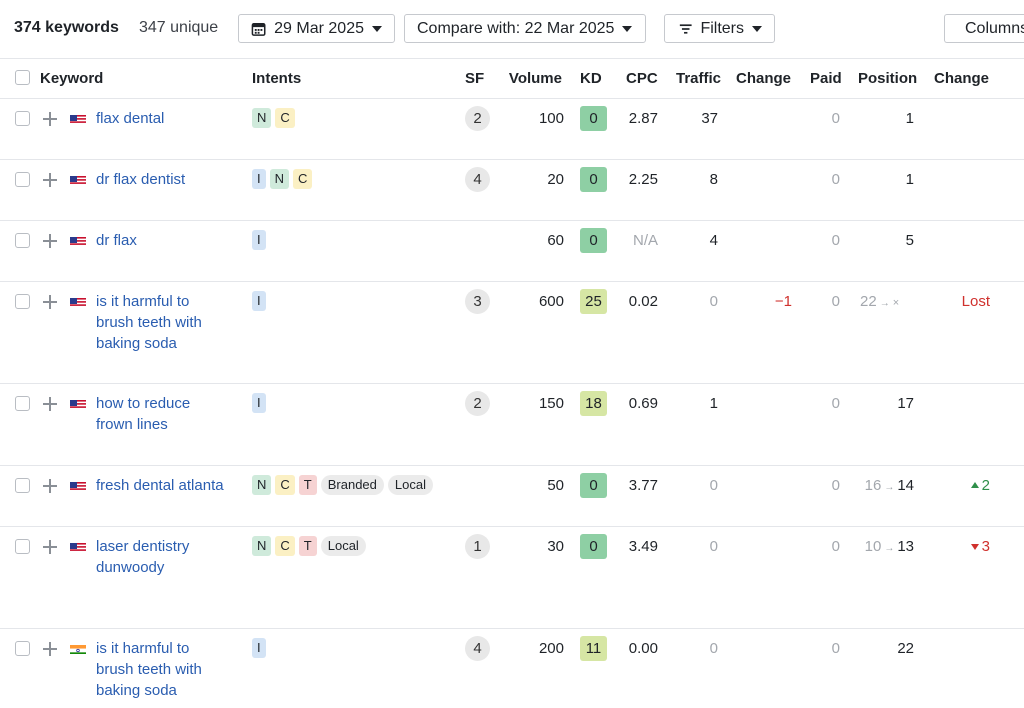 Image resolution: width=1024 pixels, height=708 pixels. Describe the element at coordinates (352, 485) in the screenshot. I see `branded-badge: Branded` at that location.